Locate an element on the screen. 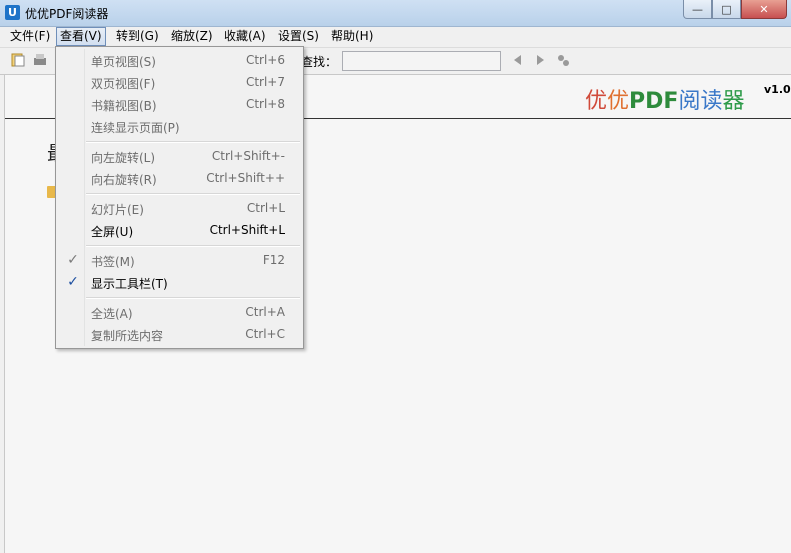 The height and width of the screenshot is (553, 791). menu-item-label: 书签(M) is located at coordinates (113, 262).